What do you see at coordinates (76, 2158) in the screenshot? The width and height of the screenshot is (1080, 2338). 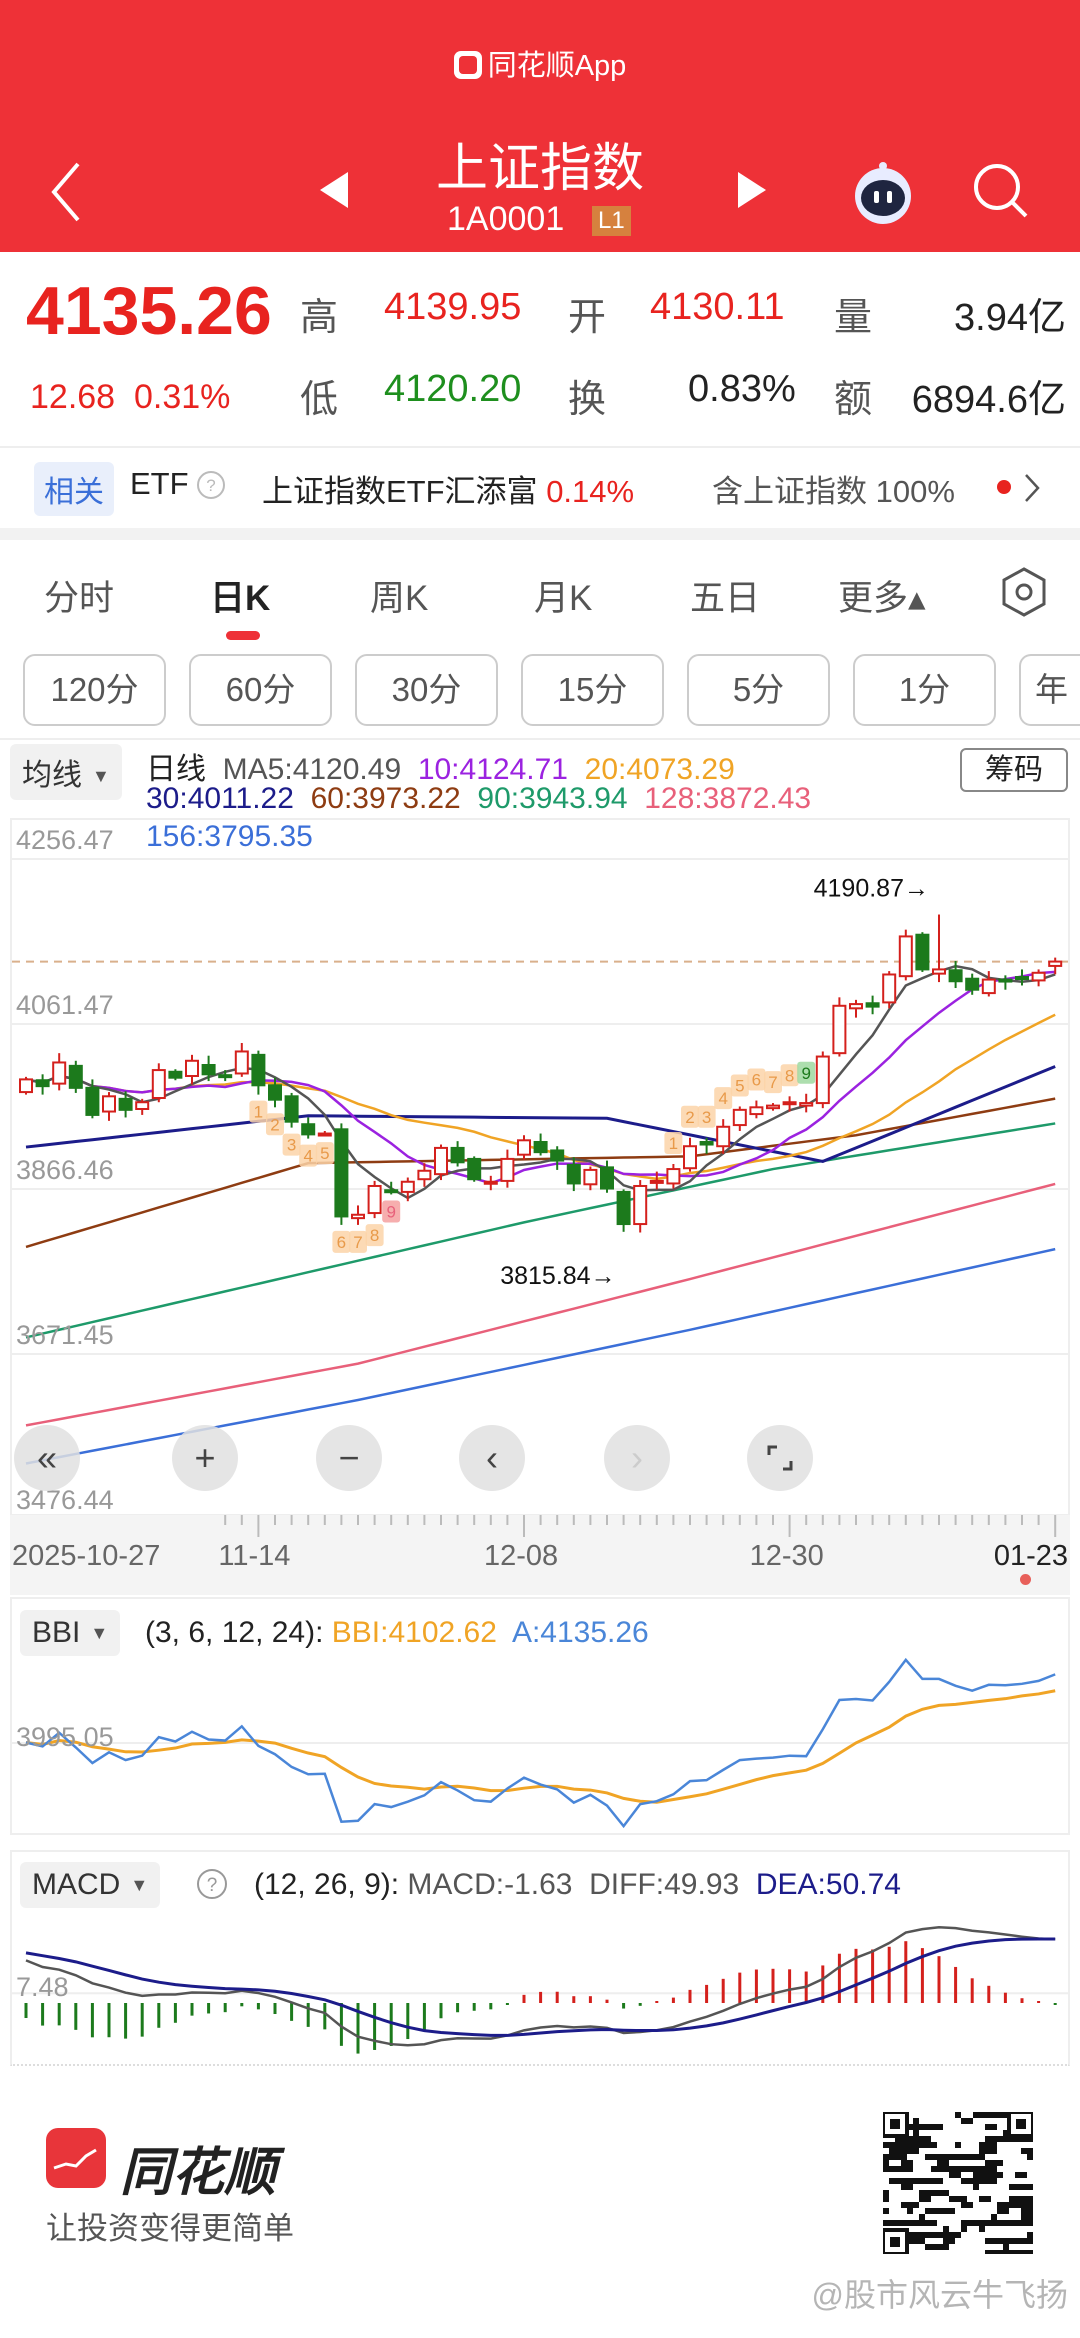 I see `ths-brand-logo-icon` at bounding box center [76, 2158].